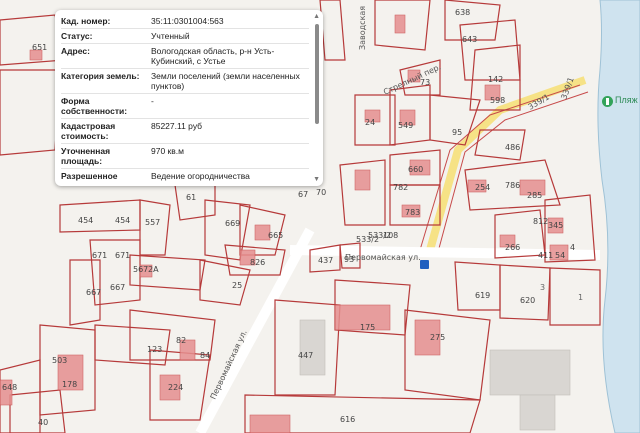  What do you see at coordinates (512, 247) in the screenshot?
I see `svg-text: 266` at bounding box center [512, 247].